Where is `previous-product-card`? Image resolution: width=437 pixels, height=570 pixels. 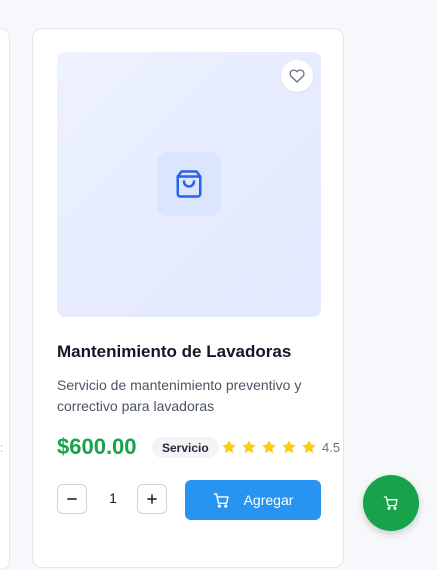
previous-product-card is located at coordinates (5, 299).